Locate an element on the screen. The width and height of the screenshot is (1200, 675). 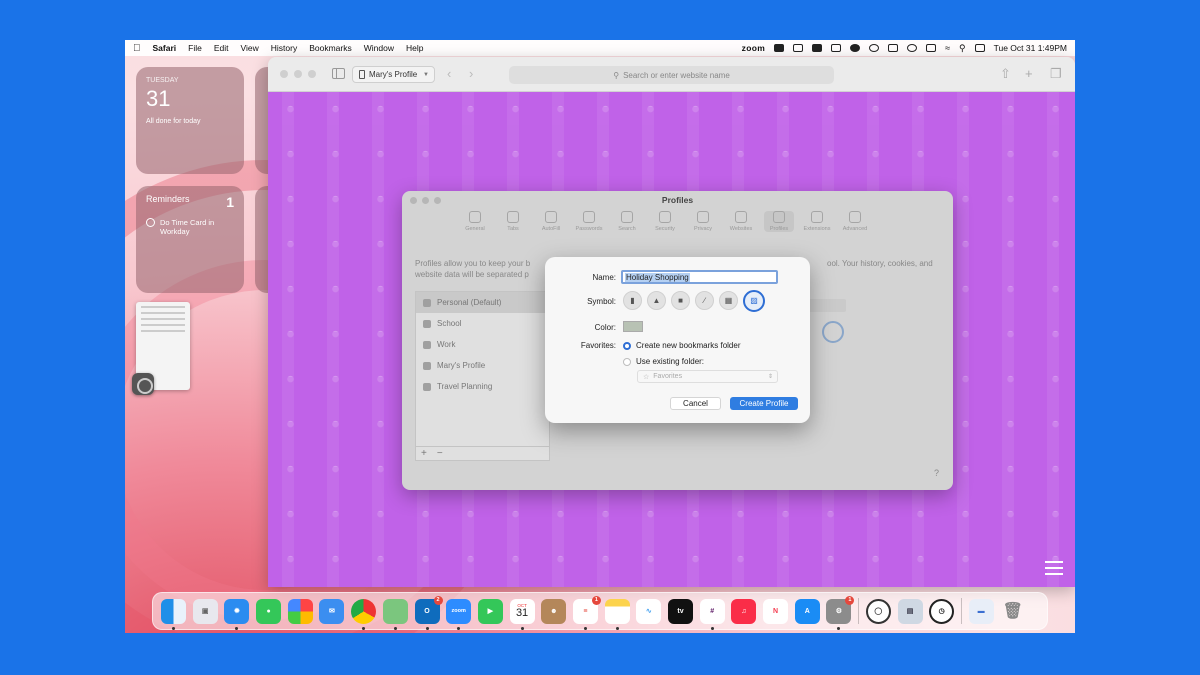
create-folder-option: Create new bookmarks folder is located at coordinates (682, 345).